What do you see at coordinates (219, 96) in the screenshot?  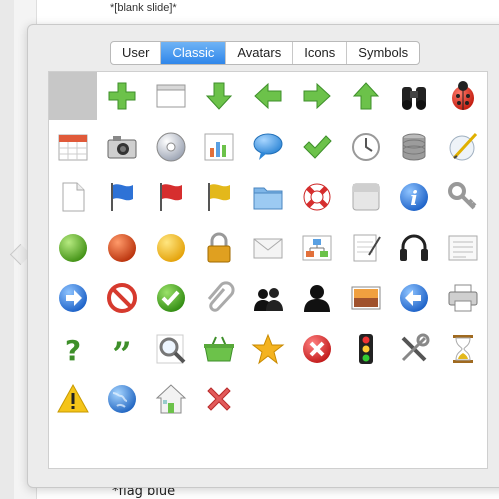 I see `icon-cell-arrow-down` at bounding box center [219, 96].